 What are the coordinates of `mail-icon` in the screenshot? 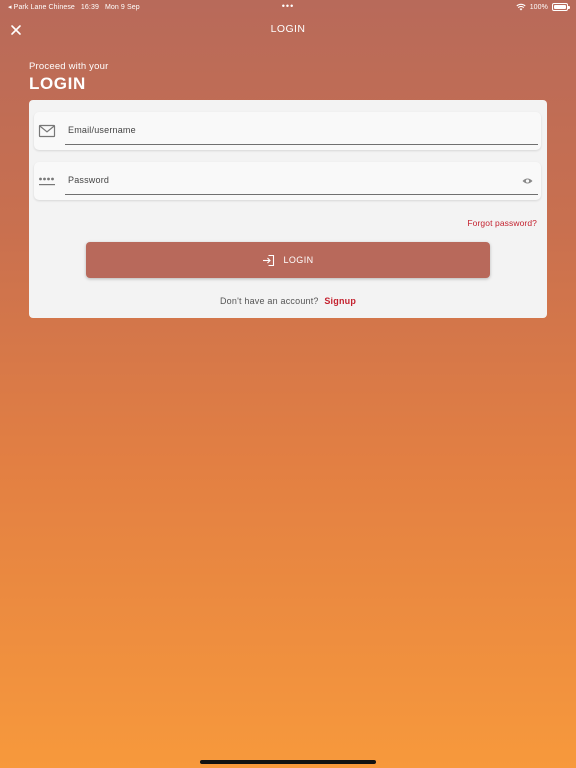 It's located at (47, 131).